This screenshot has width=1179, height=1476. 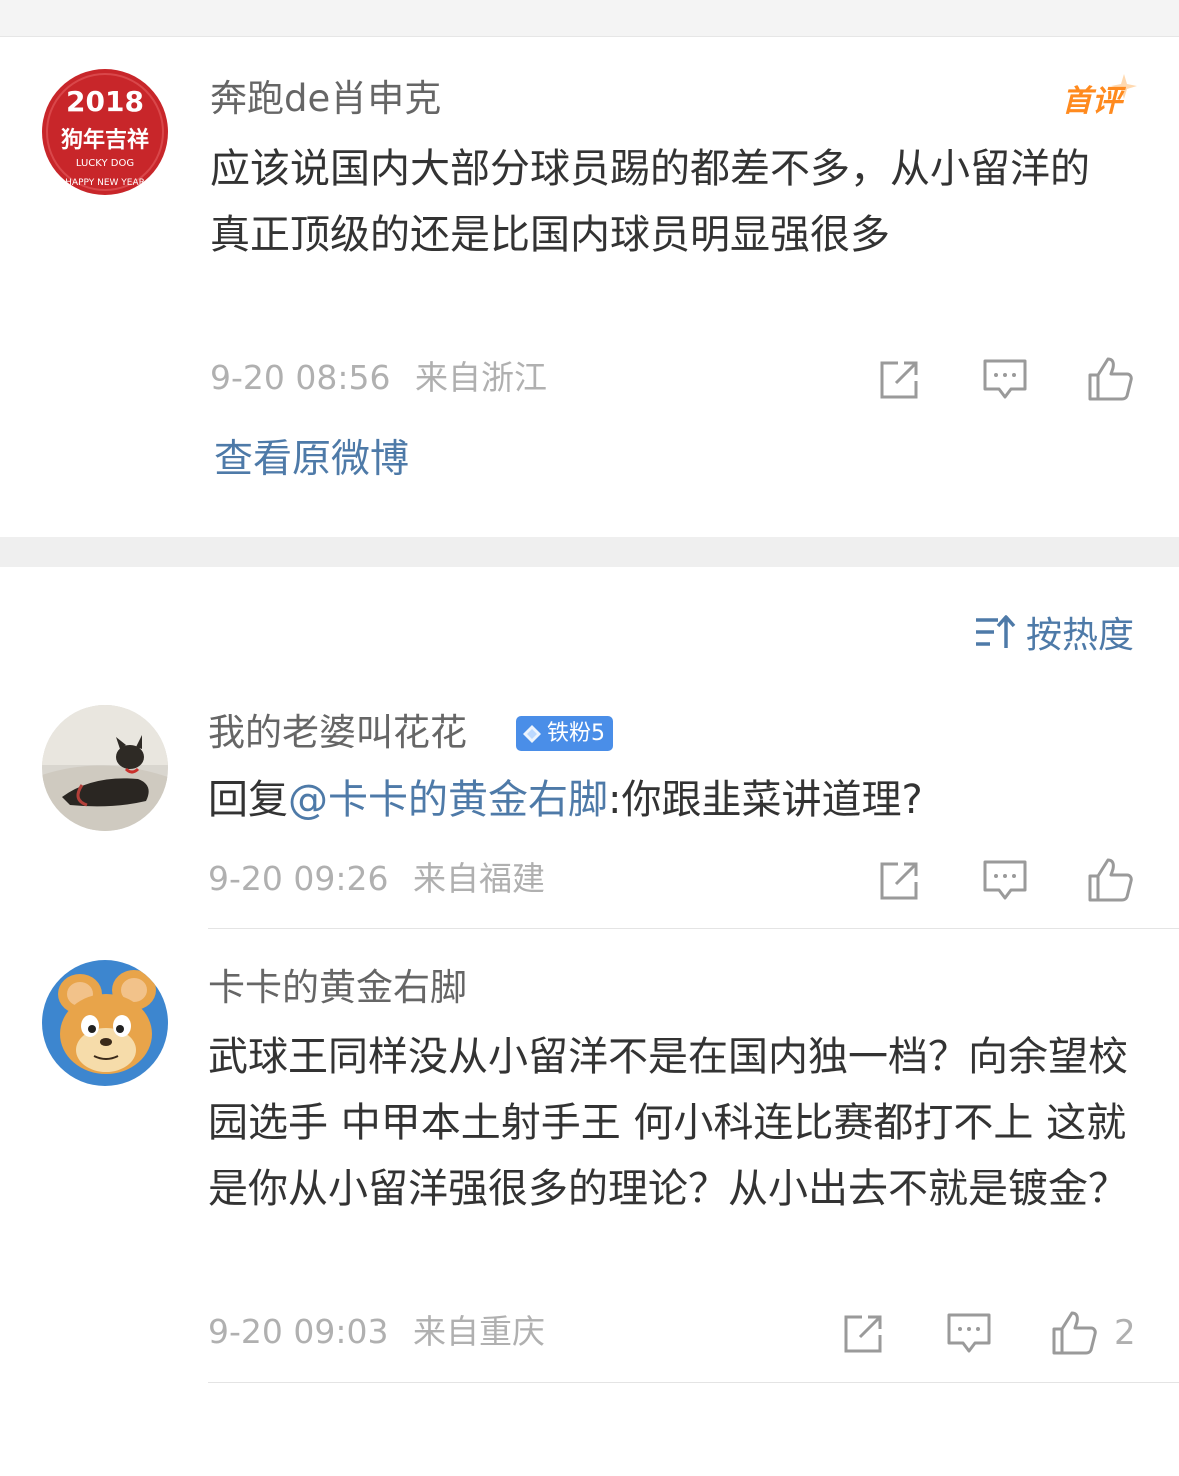 What do you see at coordinates (105, 140) in the screenshot?
I see `avatar-title: 狗年吉祥` at bounding box center [105, 140].